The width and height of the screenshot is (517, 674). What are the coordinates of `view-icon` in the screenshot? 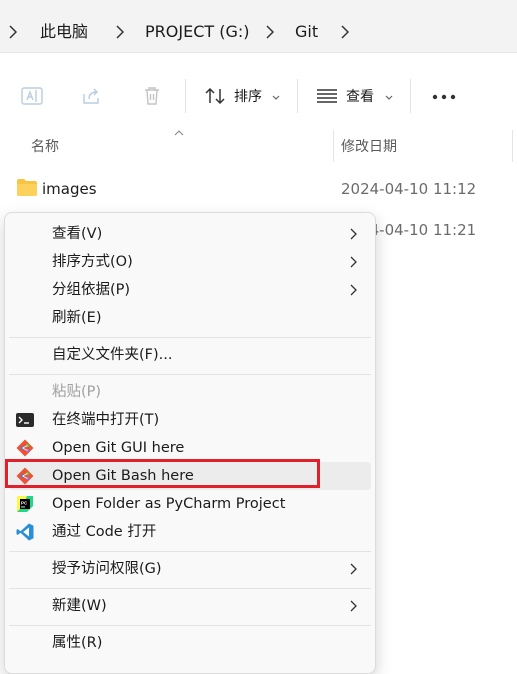 It's located at (327, 96).